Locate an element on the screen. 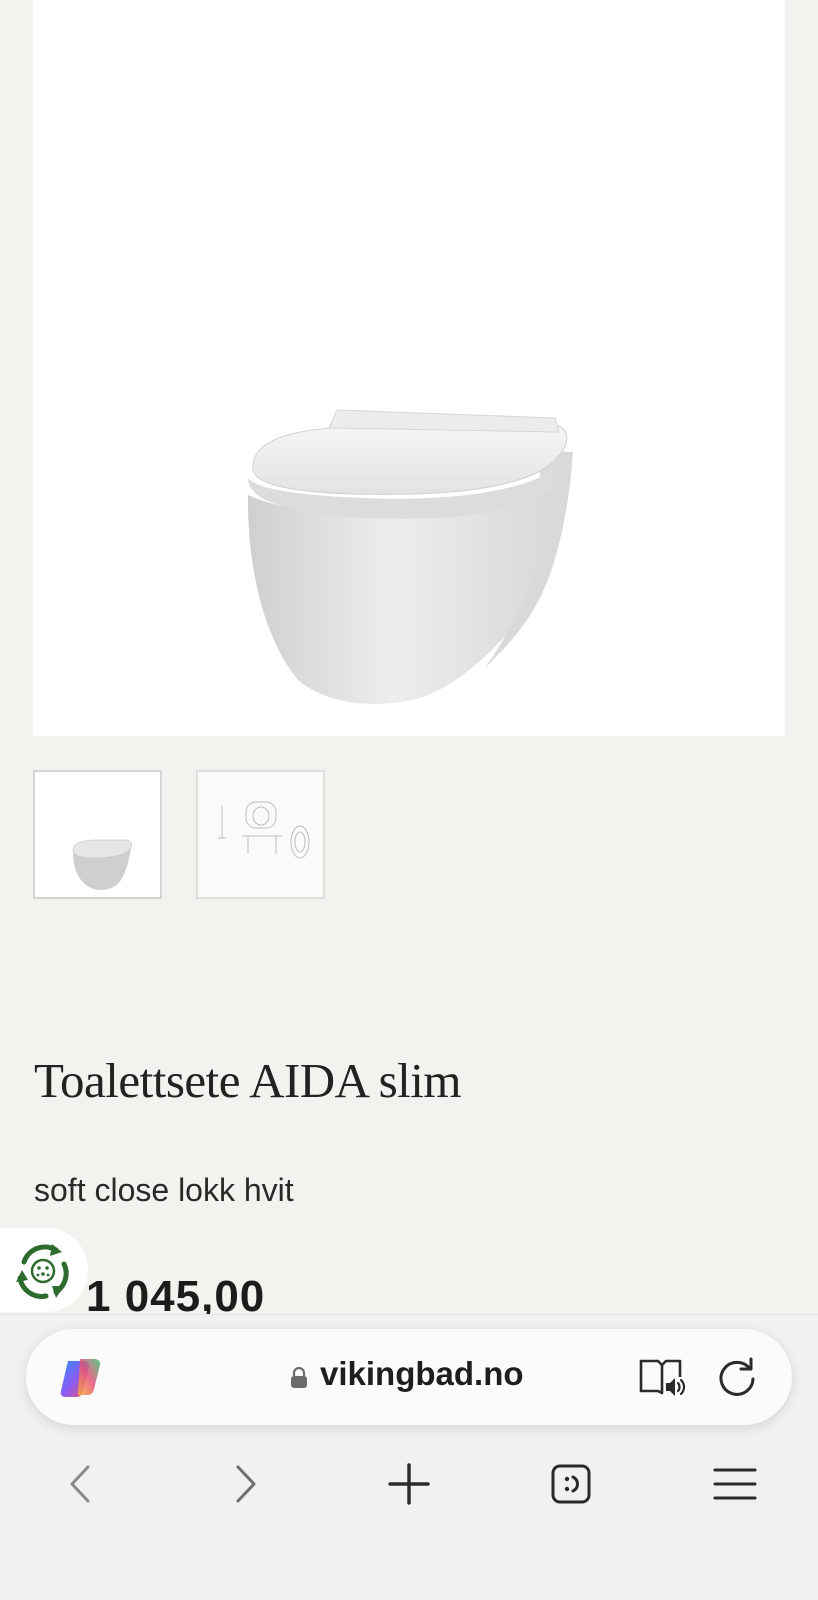 This screenshot has height=1600, width=818. new-tab-icon is located at coordinates (409, 1484).